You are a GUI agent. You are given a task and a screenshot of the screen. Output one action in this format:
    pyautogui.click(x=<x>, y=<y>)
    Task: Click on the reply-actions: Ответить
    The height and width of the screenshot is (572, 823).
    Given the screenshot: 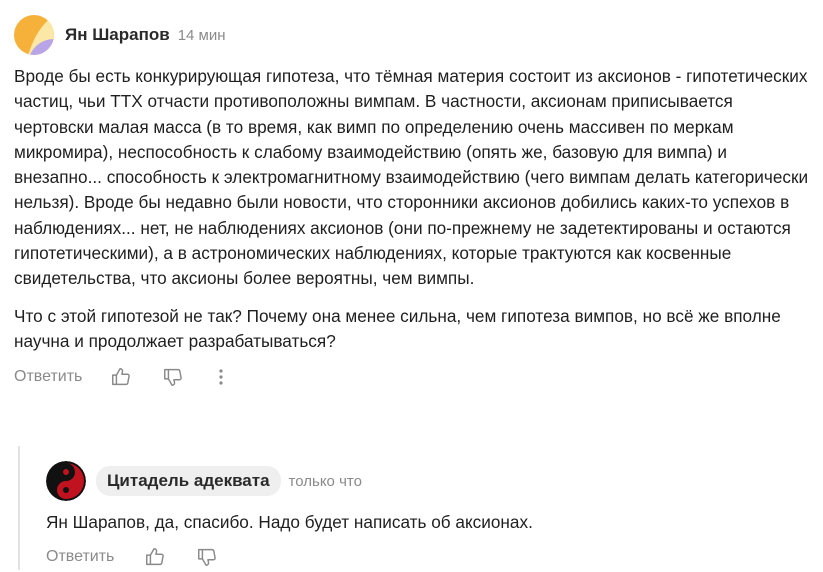 What is the action you would take?
    pyautogui.click(x=426, y=557)
    